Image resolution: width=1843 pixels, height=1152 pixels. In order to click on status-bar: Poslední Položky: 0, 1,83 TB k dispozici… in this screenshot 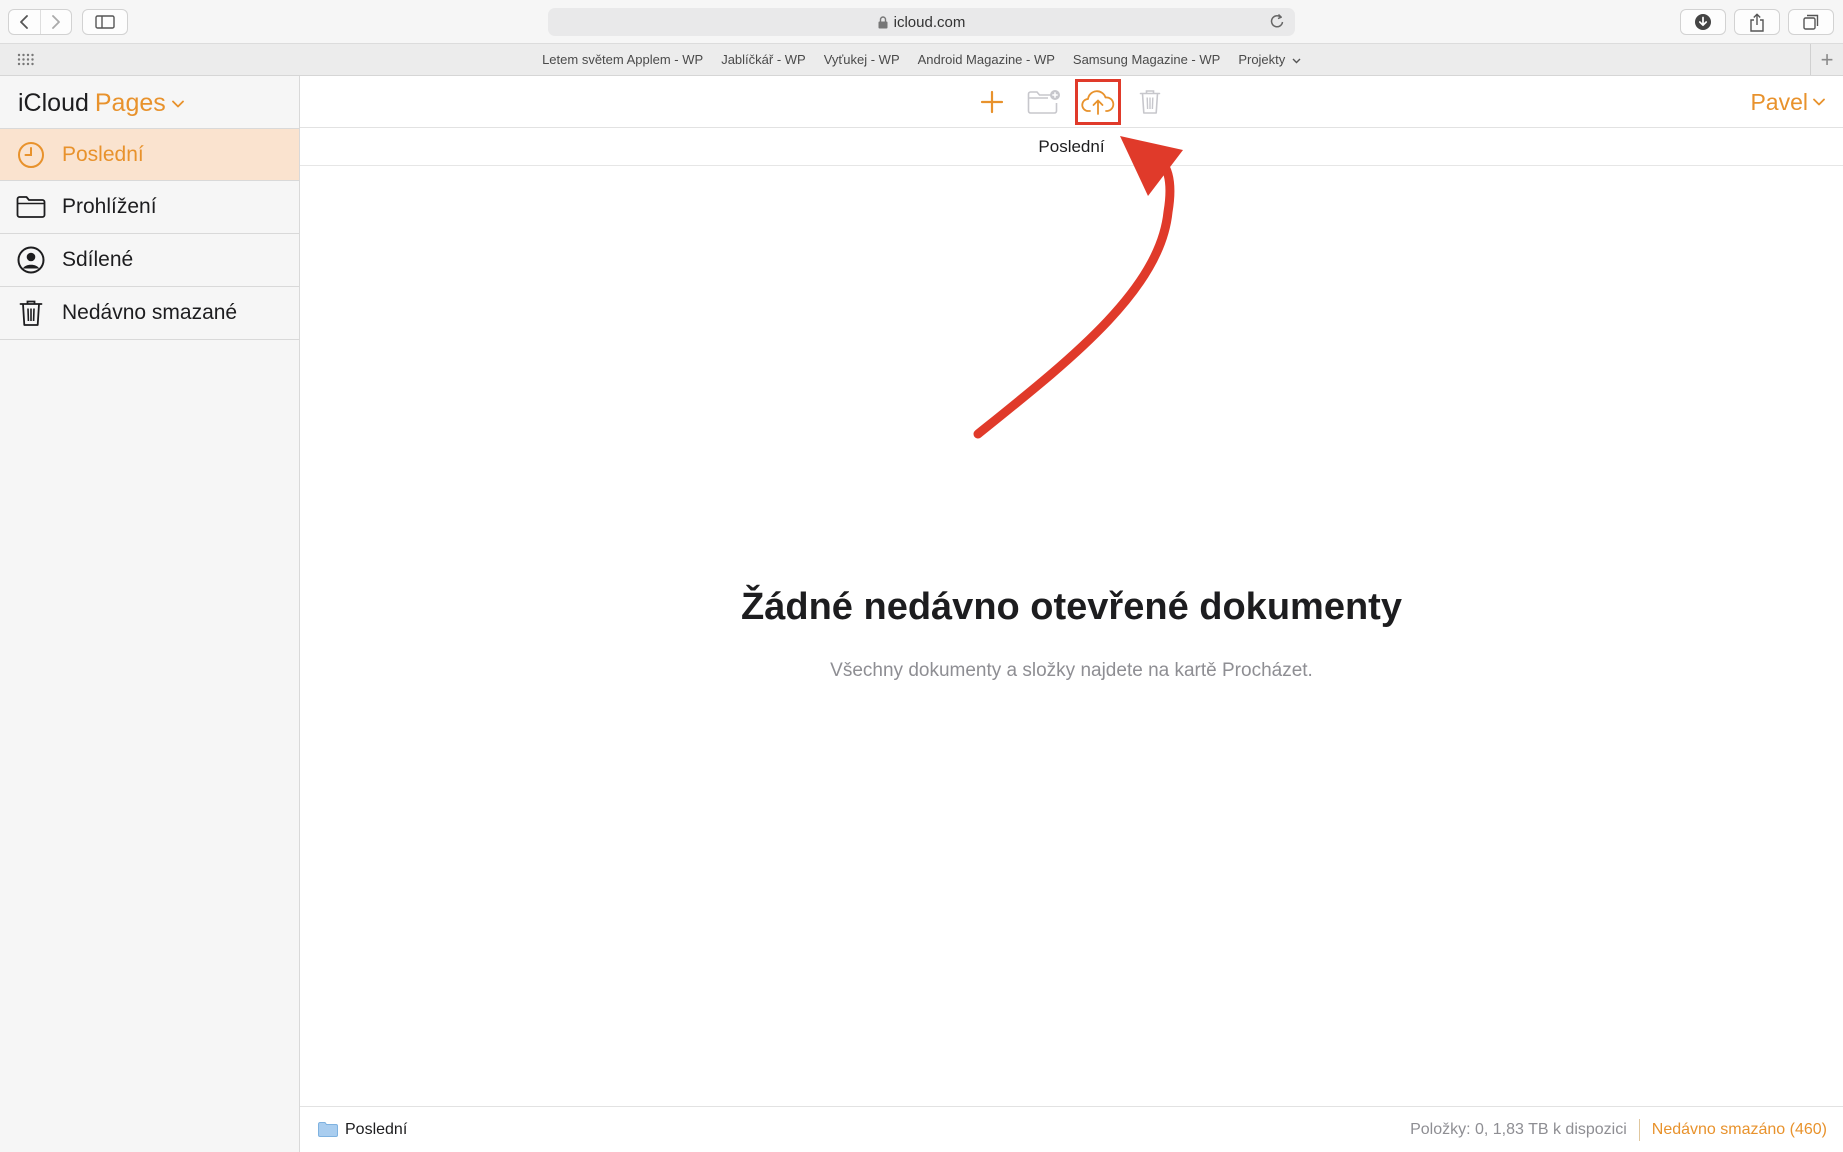, I will do `click(1071, 1129)`.